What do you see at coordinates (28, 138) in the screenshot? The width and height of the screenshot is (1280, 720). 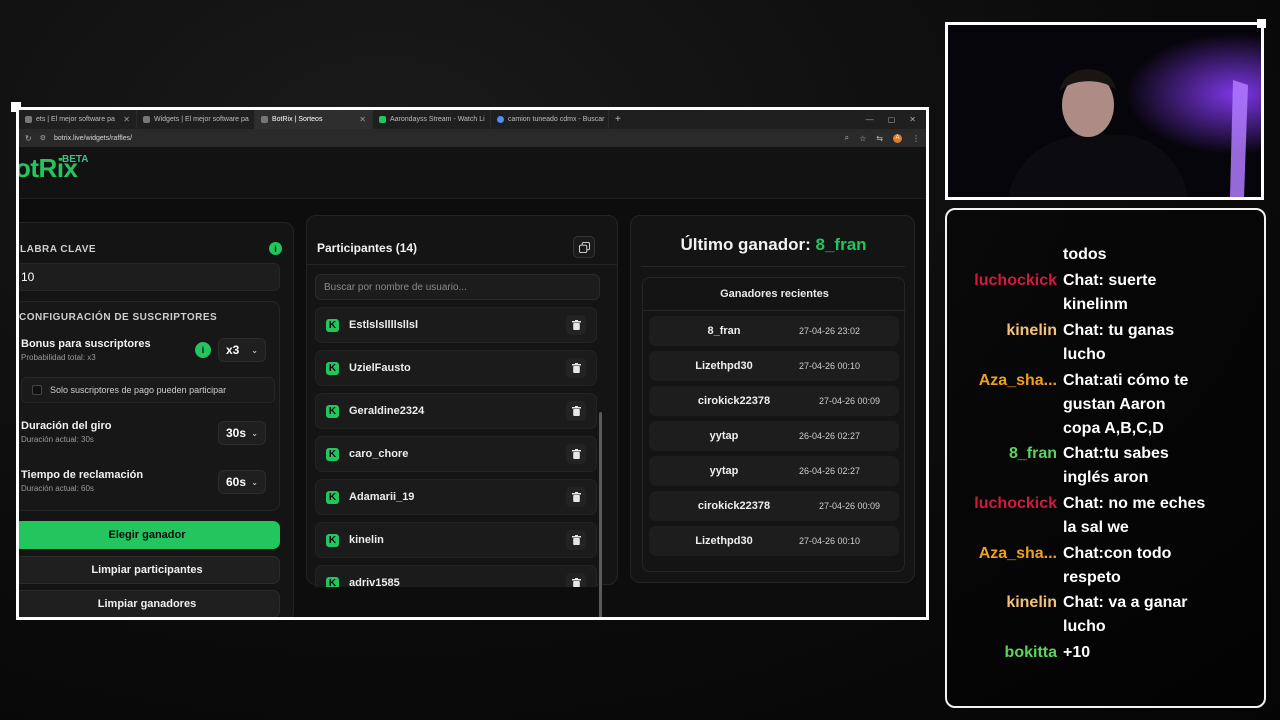 I see `reload-icon: ↻` at bounding box center [28, 138].